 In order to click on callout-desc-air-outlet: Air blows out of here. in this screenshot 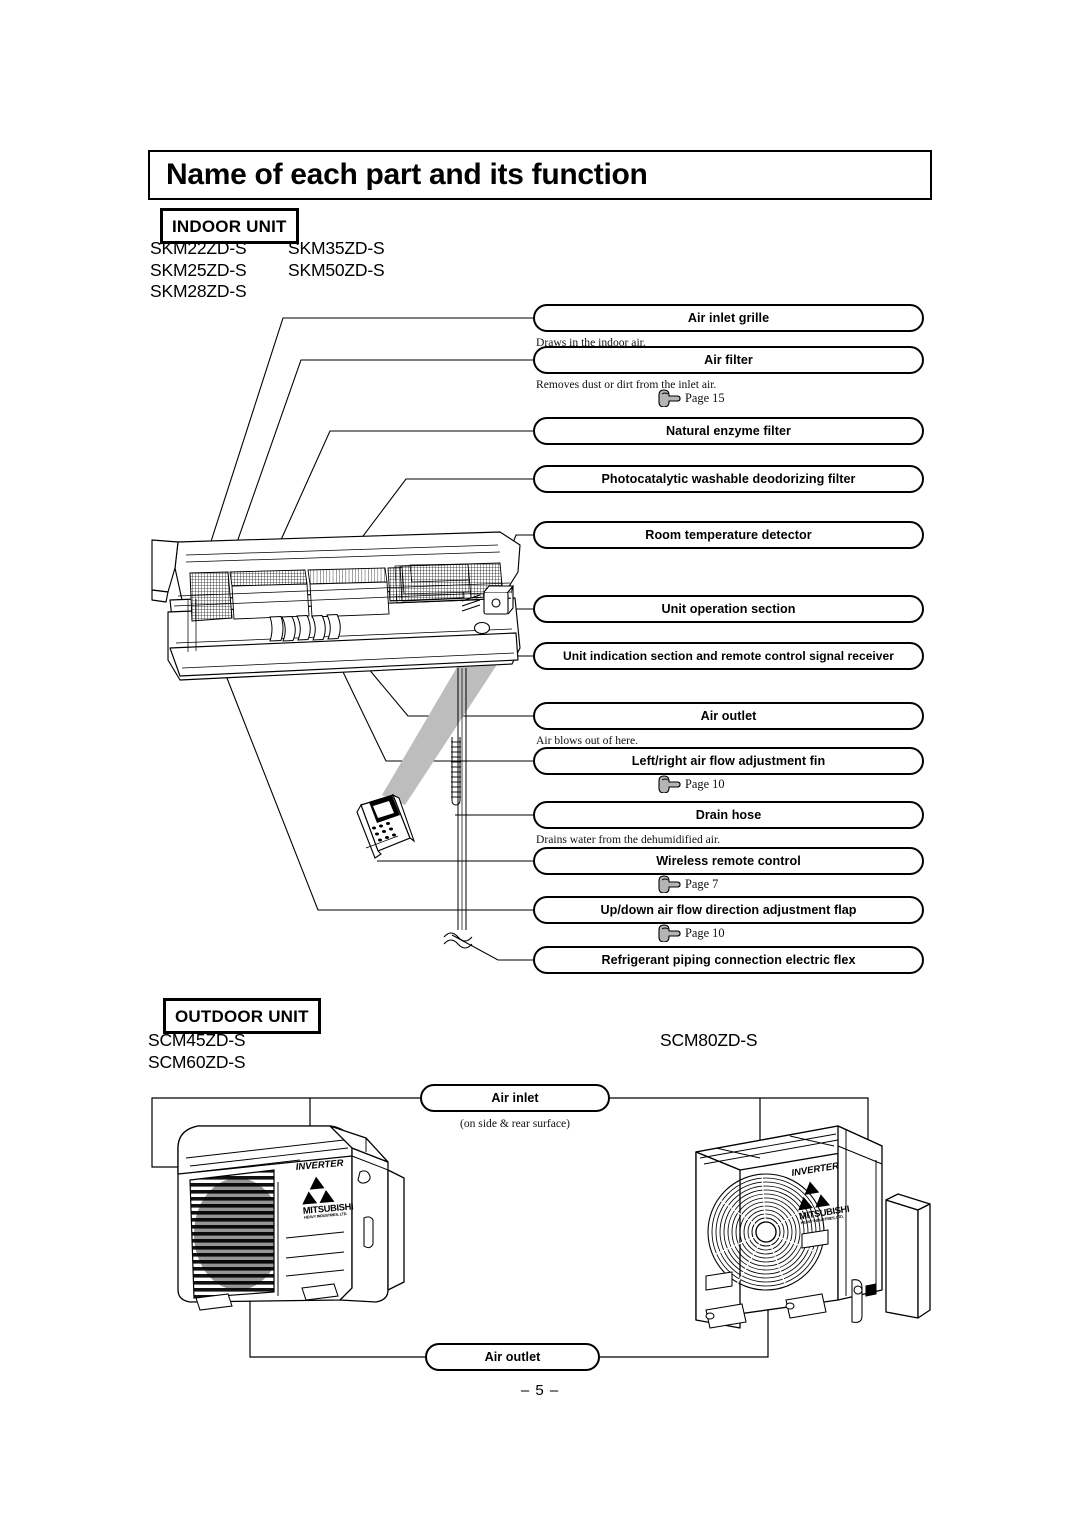, I will do `click(587, 740)`.